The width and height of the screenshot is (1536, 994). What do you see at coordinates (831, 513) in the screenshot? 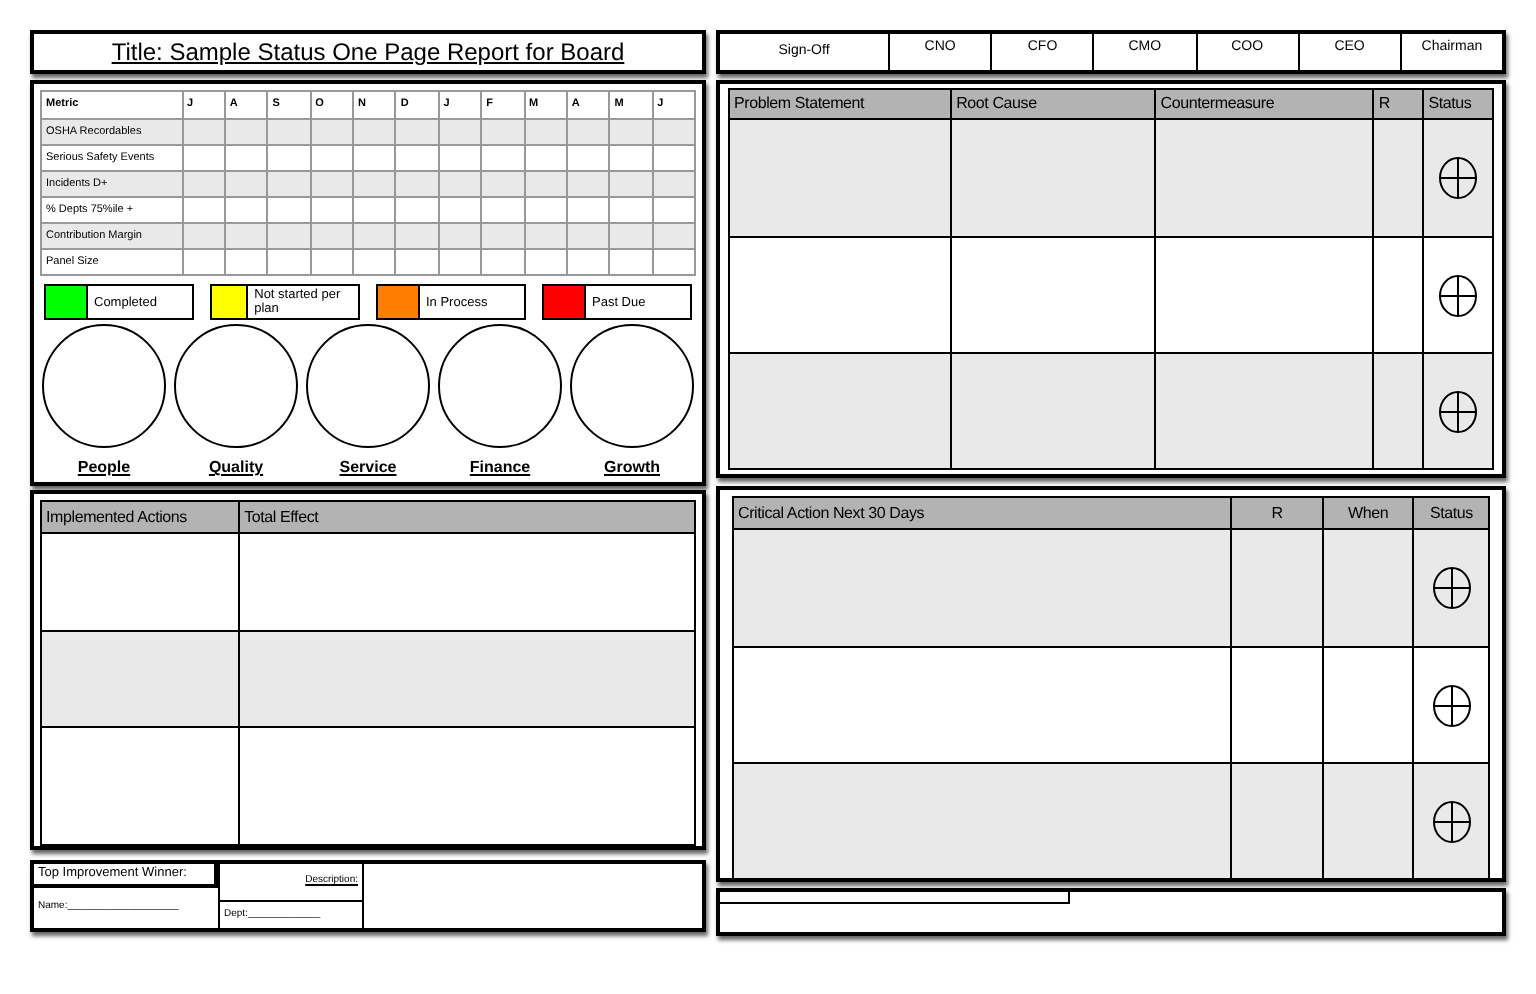
I see `column-header: Critical Action Next 30 Days` at bounding box center [831, 513].